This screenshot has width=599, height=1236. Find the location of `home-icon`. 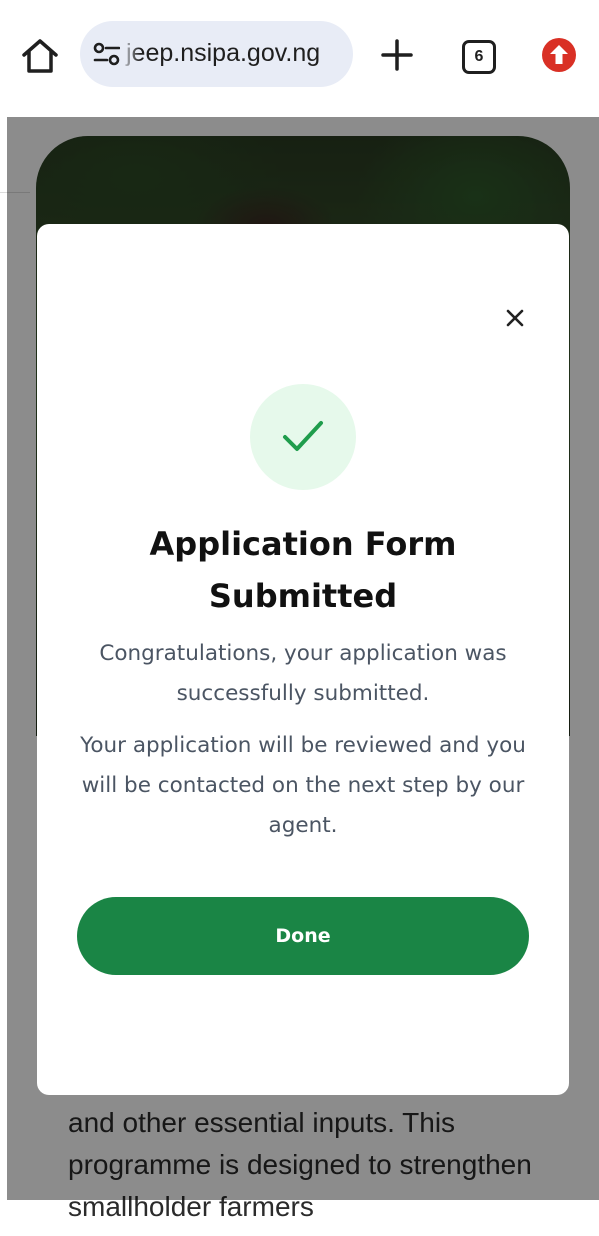

home-icon is located at coordinates (40, 56).